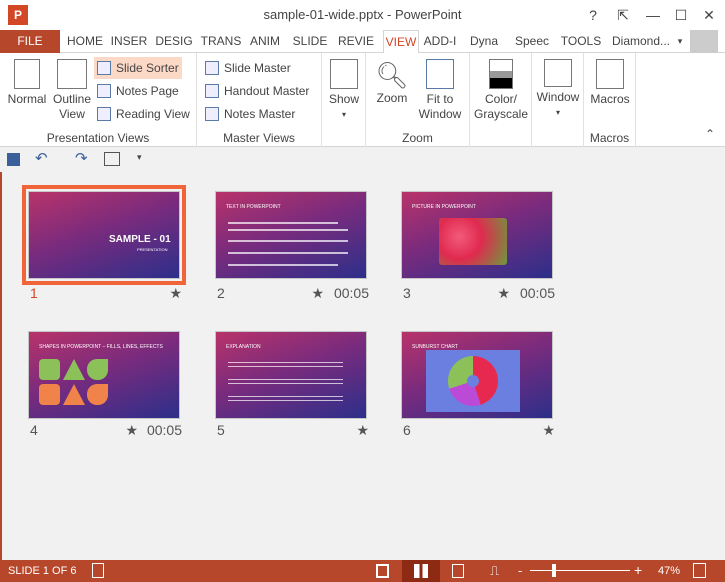 Image resolution: width=725 pixels, height=582 pixels. I want to click on slide-thumbnail-6: SUNBURST CHART, so click(477, 375).